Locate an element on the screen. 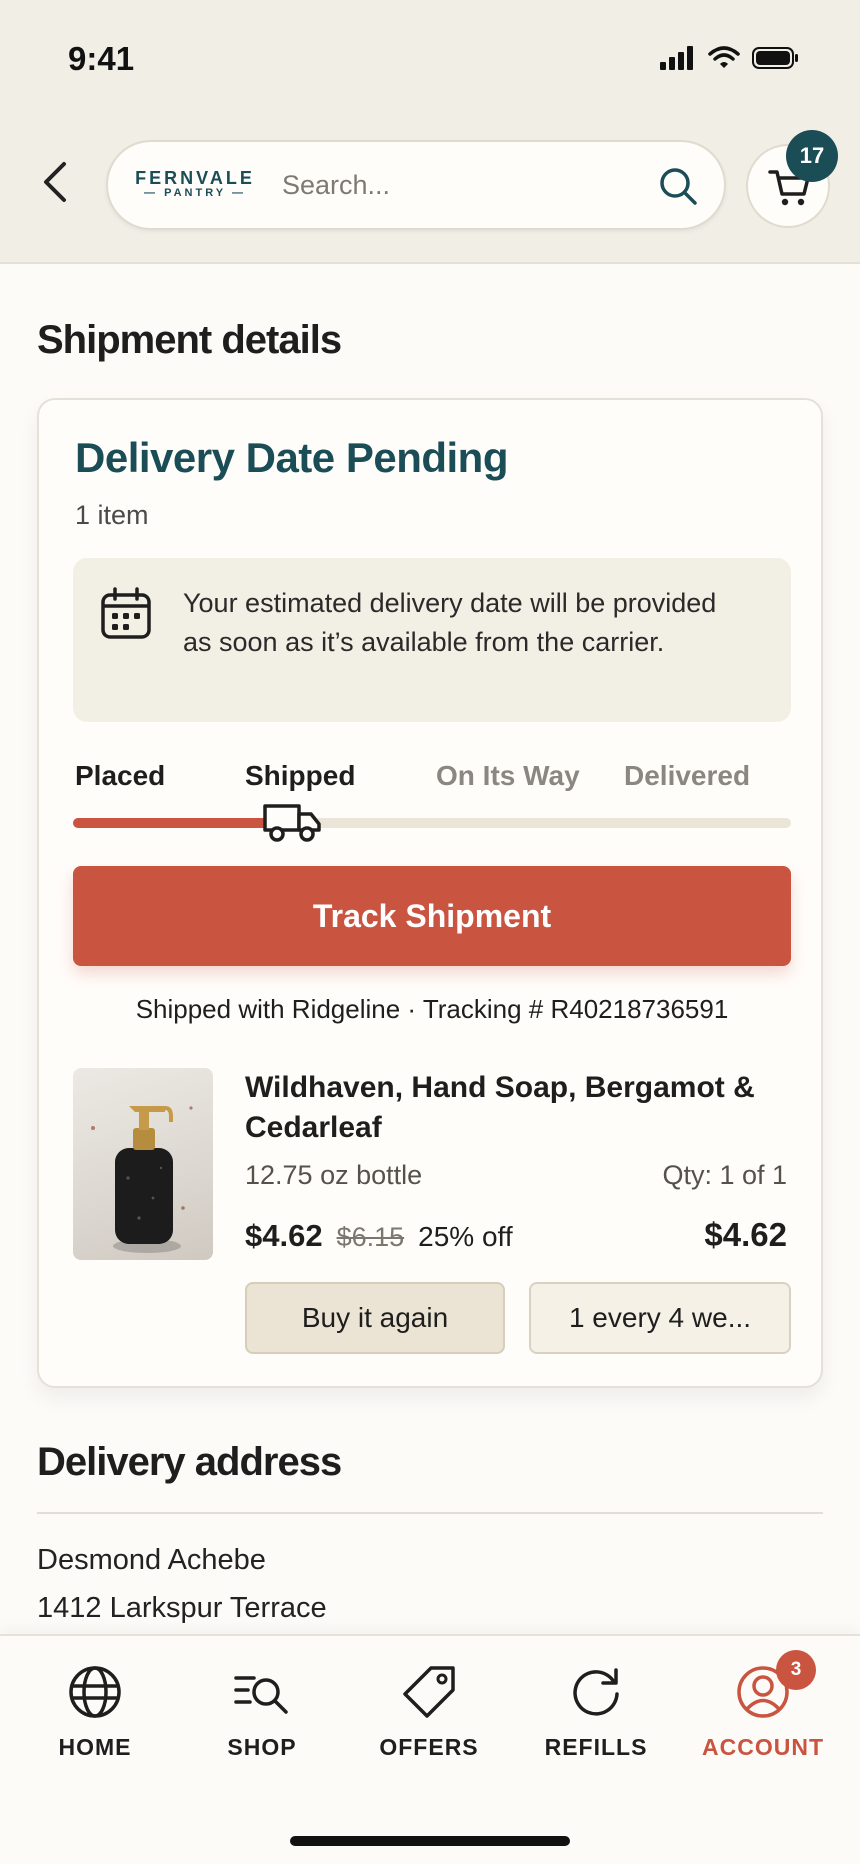  step-on-its-way: On Its Way is located at coordinates (508, 775).